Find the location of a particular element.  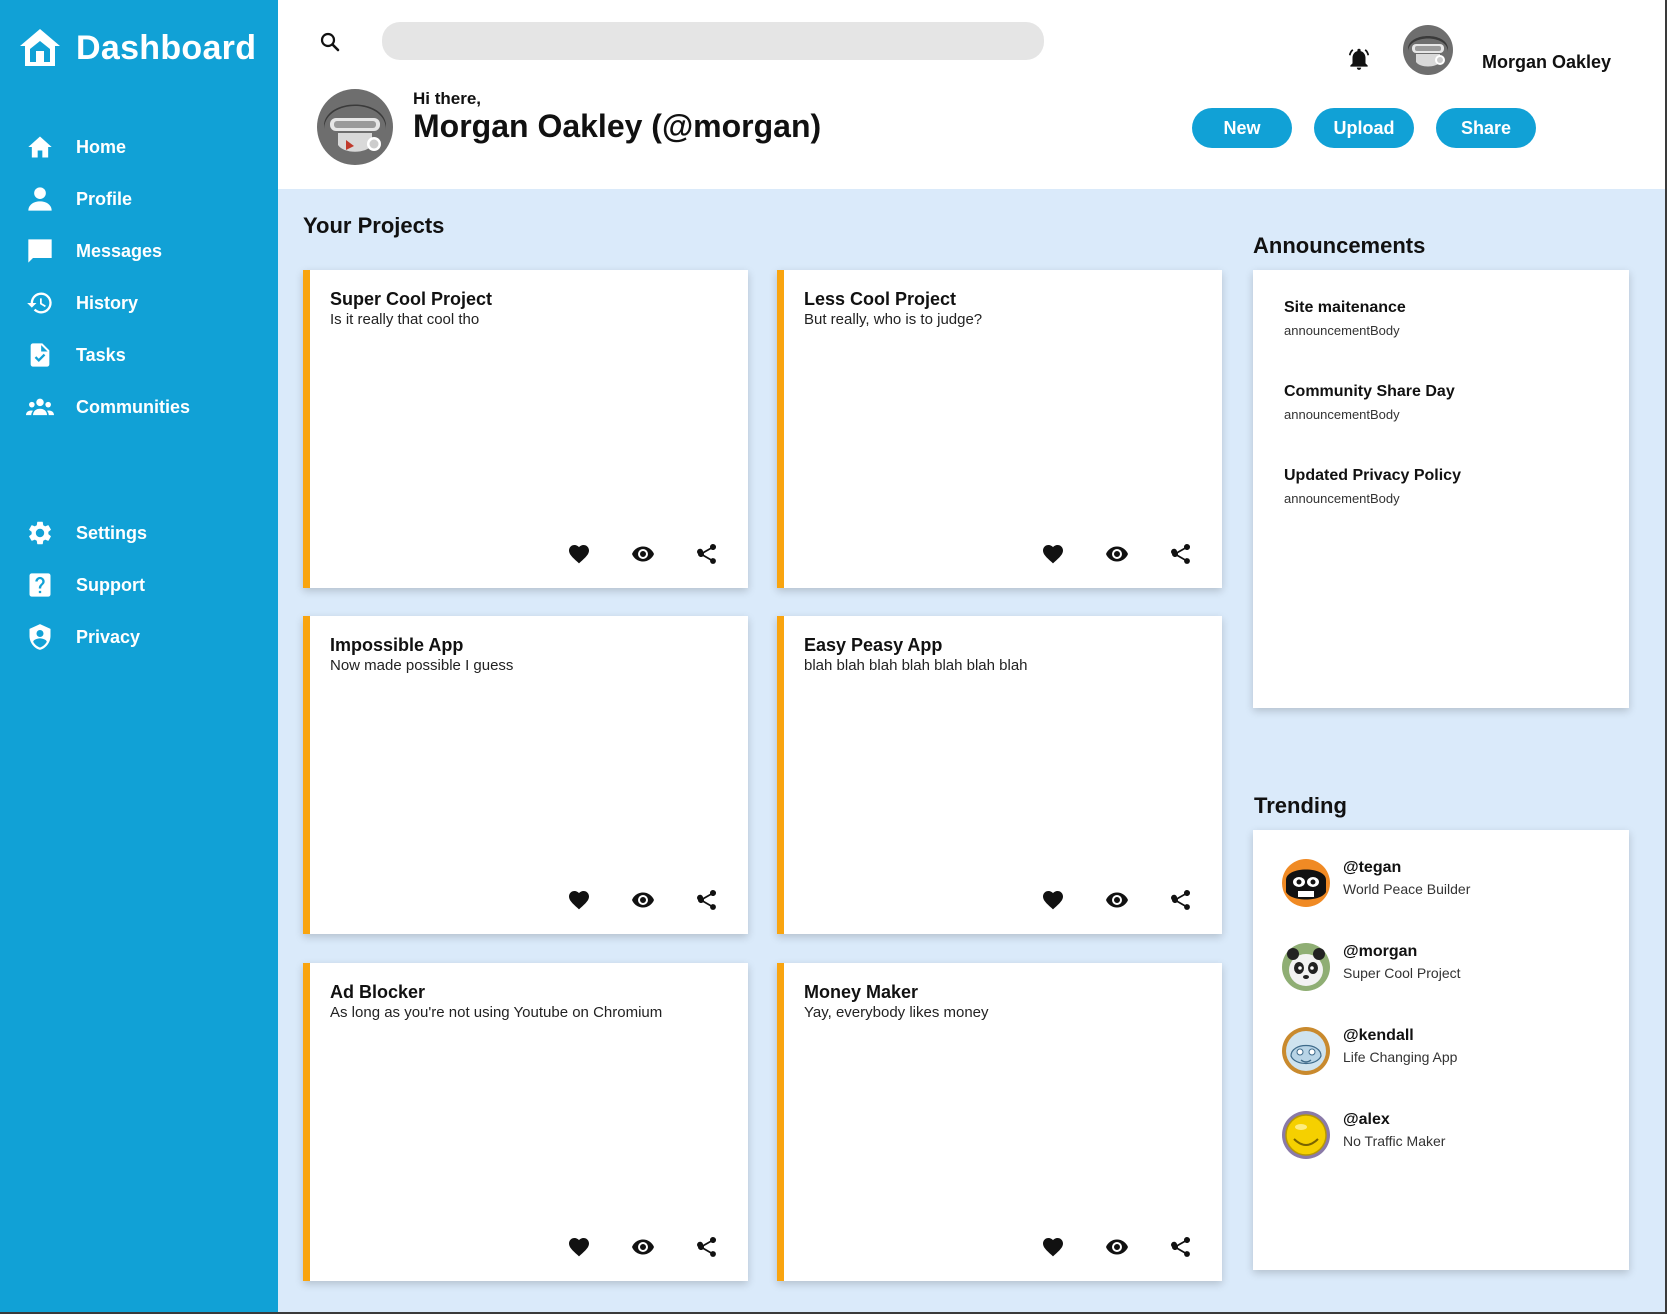

project-card: Impossible App Now made possible I guess is located at coordinates (525, 775).